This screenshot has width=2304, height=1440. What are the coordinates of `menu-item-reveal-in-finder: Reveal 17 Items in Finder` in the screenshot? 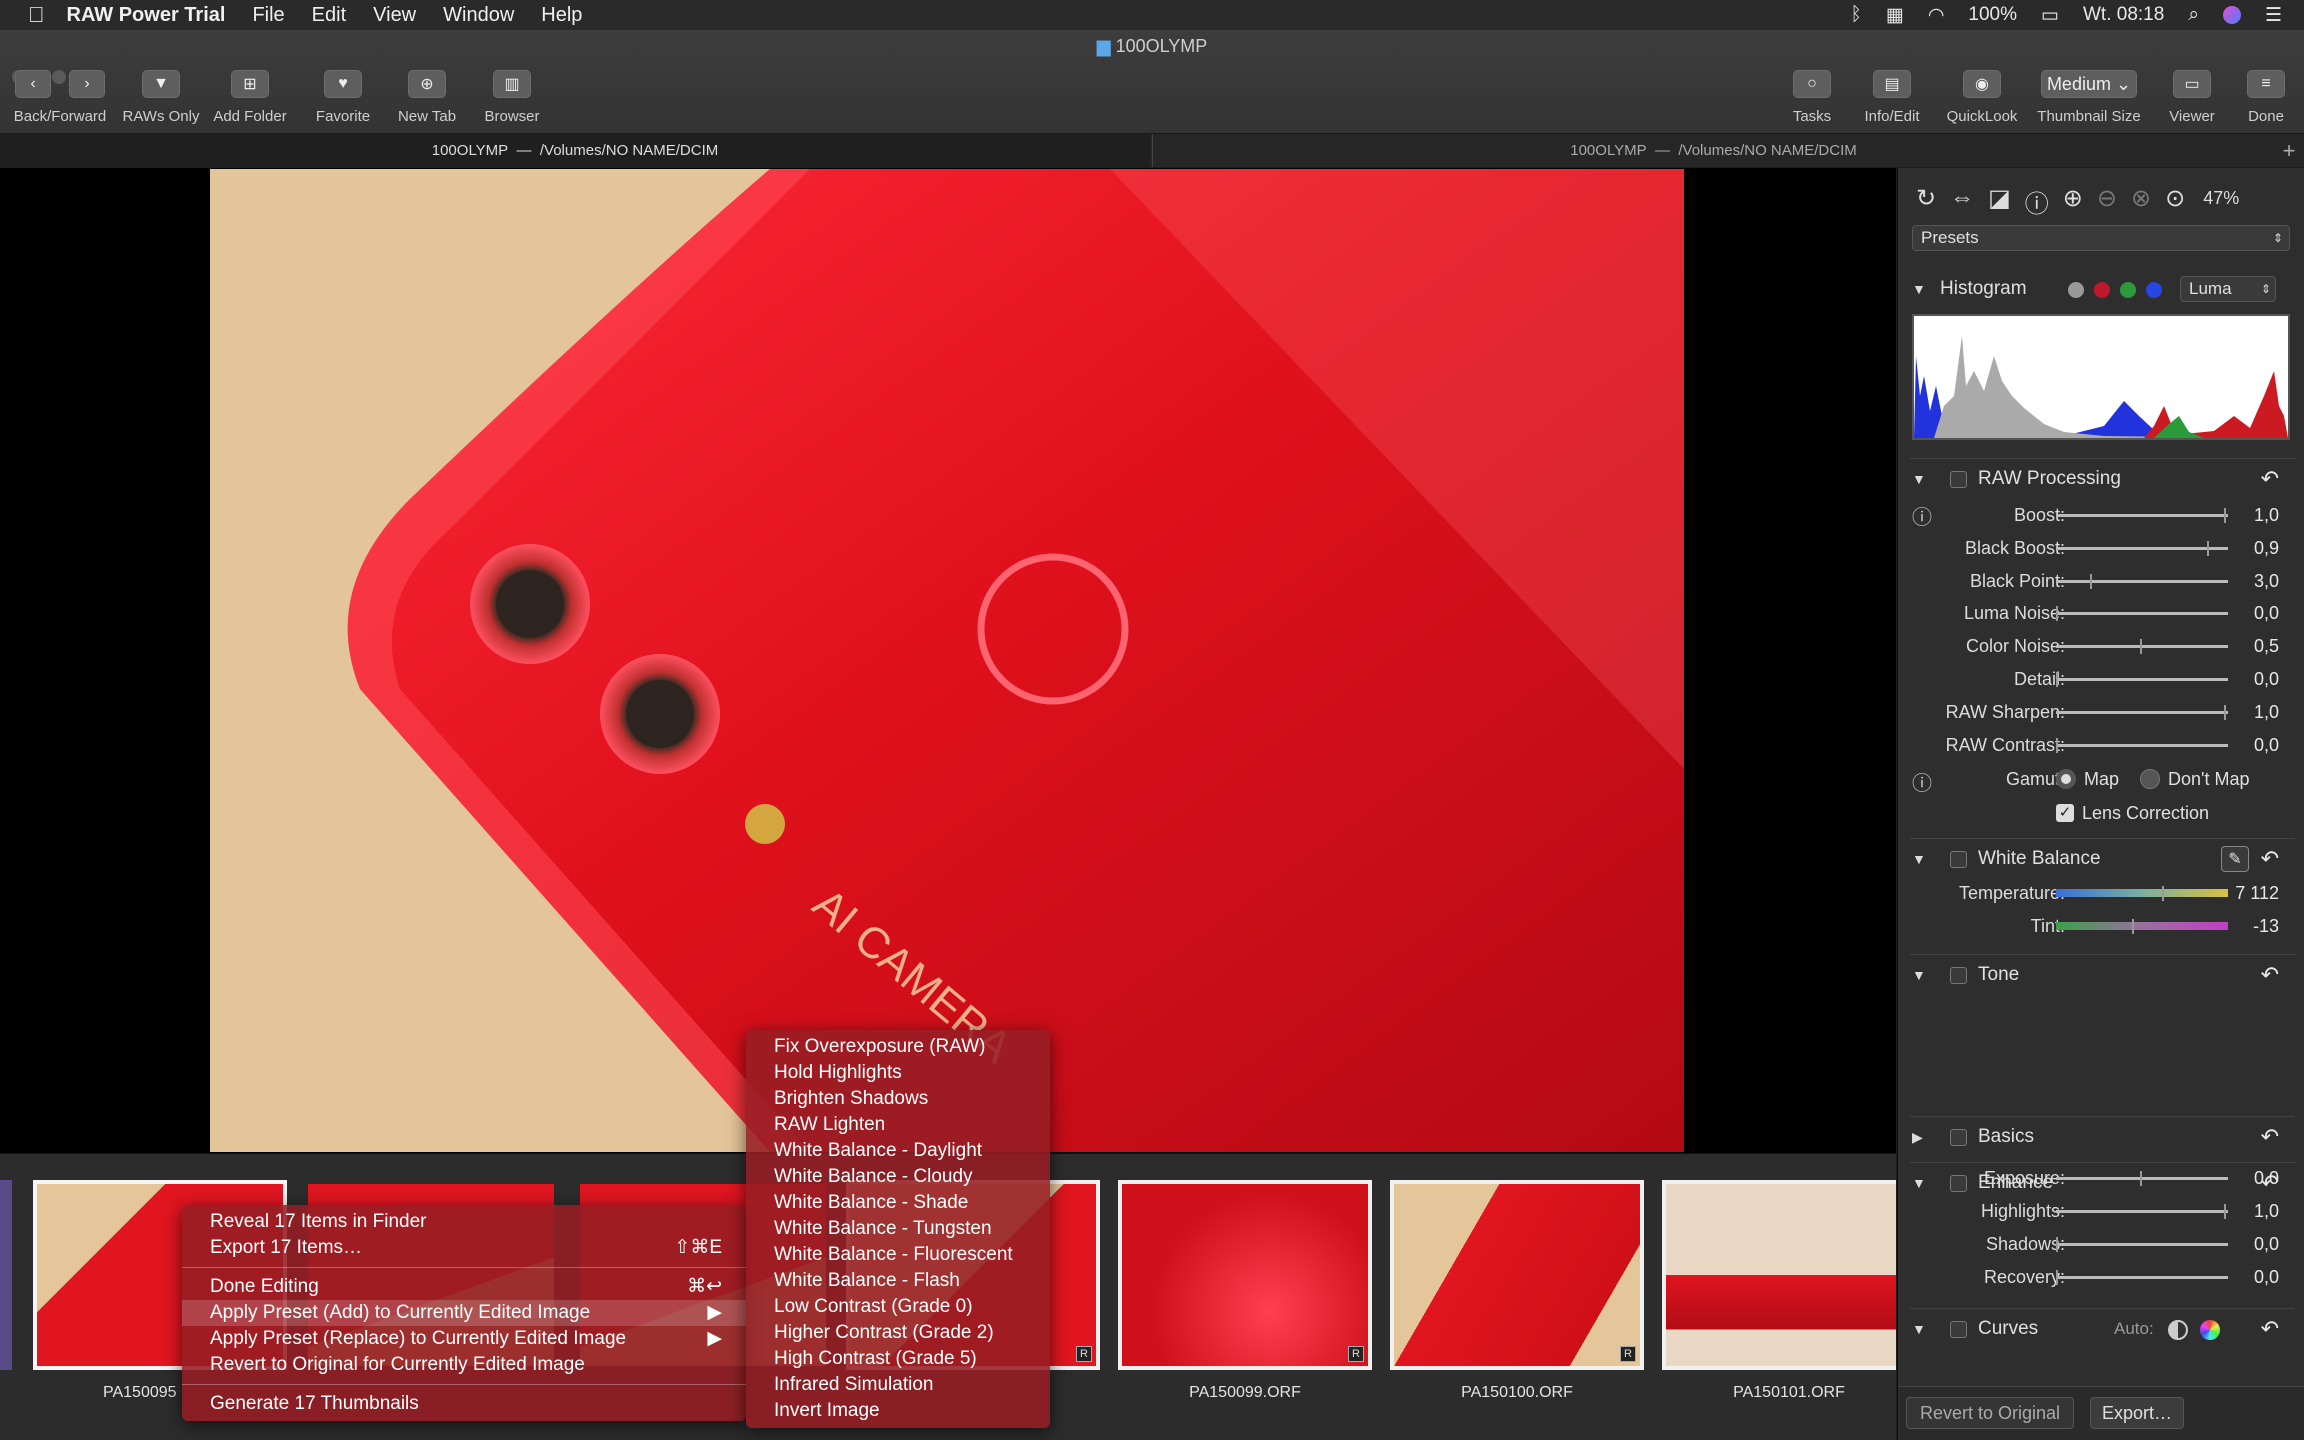 It's located at (464, 1222).